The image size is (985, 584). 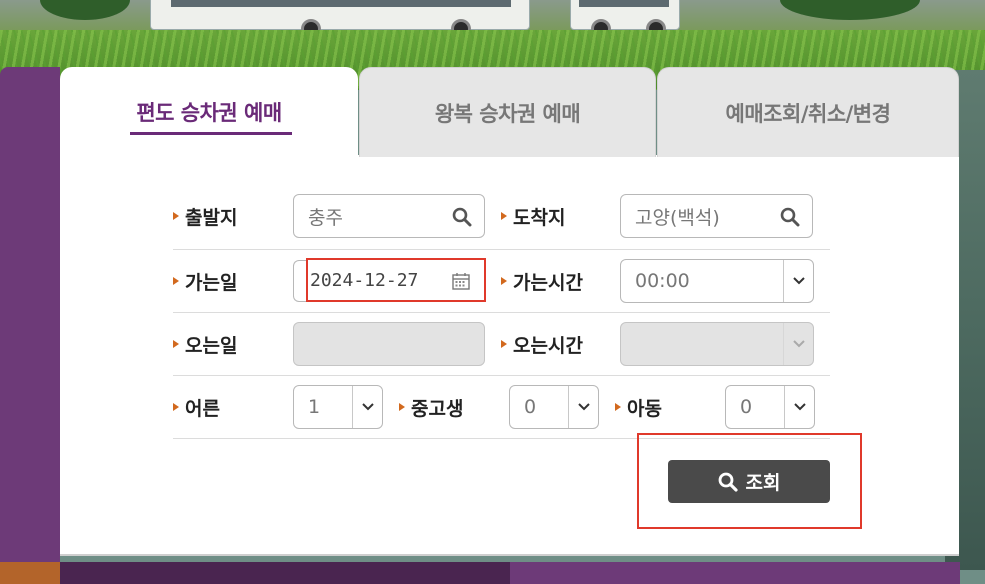 I want to click on tab-one-way: 편도 승차권 예매, so click(x=209, y=112).